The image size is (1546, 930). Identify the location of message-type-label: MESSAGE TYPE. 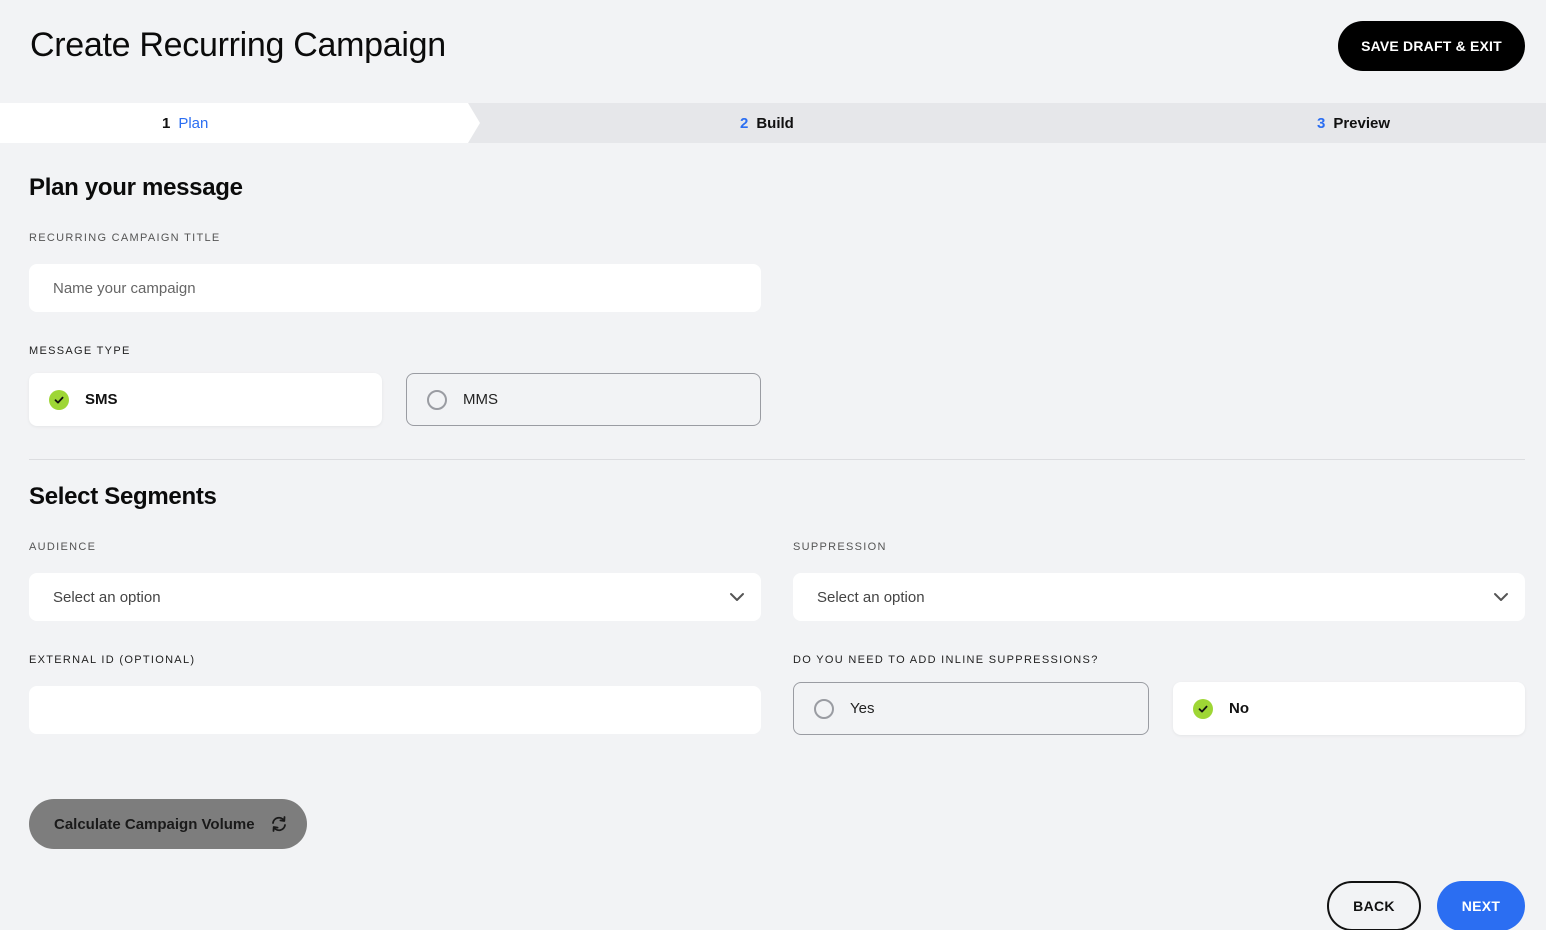
(80, 351).